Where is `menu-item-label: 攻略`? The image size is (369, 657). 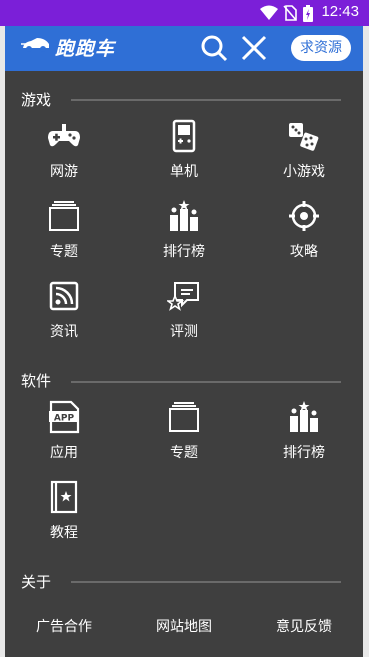
menu-item-label: 攻略 is located at coordinates (304, 252).